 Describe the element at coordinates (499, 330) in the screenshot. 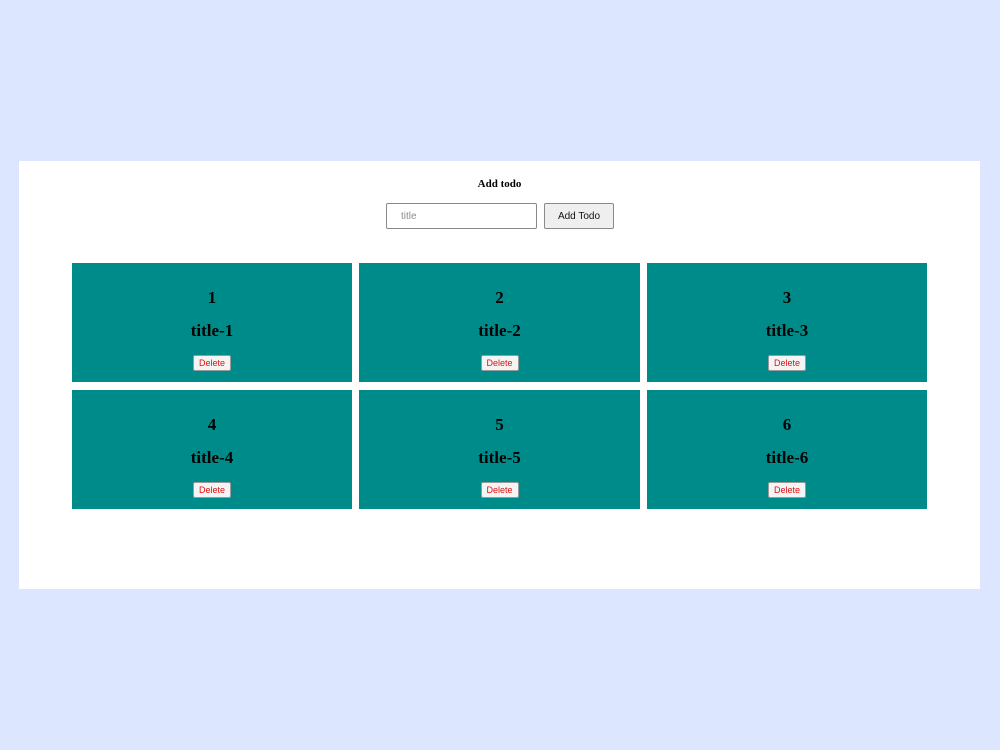

I see `todo-title: title-2` at that location.